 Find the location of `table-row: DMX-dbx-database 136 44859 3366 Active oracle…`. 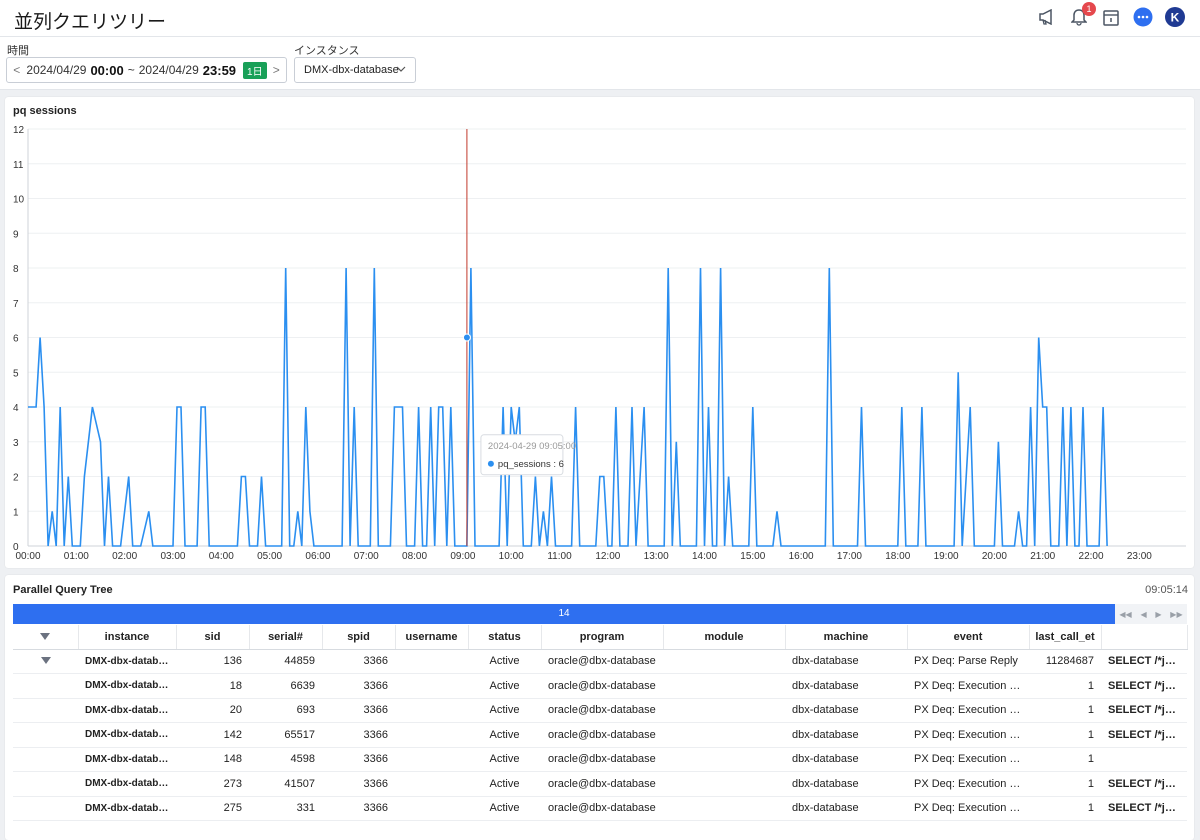

table-row: DMX-dbx-database 136 44859 3366 Active oracle… is located at coordinates (600, 661).